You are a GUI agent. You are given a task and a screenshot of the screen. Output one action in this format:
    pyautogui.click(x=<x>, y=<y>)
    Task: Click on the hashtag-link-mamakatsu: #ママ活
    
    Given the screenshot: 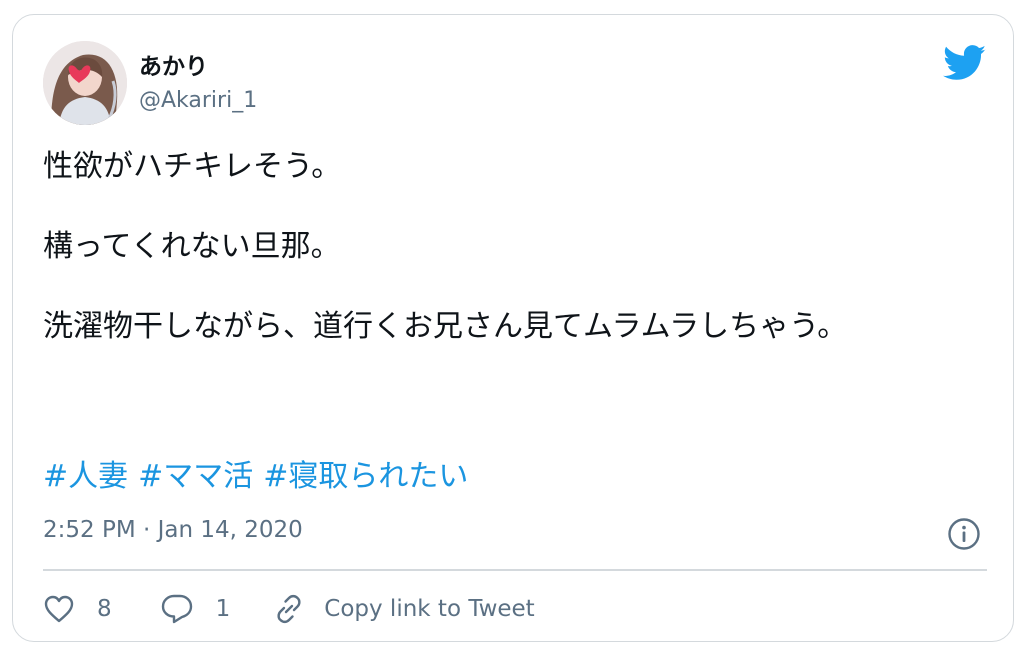 What is the action you would take?
    pyautogui.click(x=195, y=476)
    